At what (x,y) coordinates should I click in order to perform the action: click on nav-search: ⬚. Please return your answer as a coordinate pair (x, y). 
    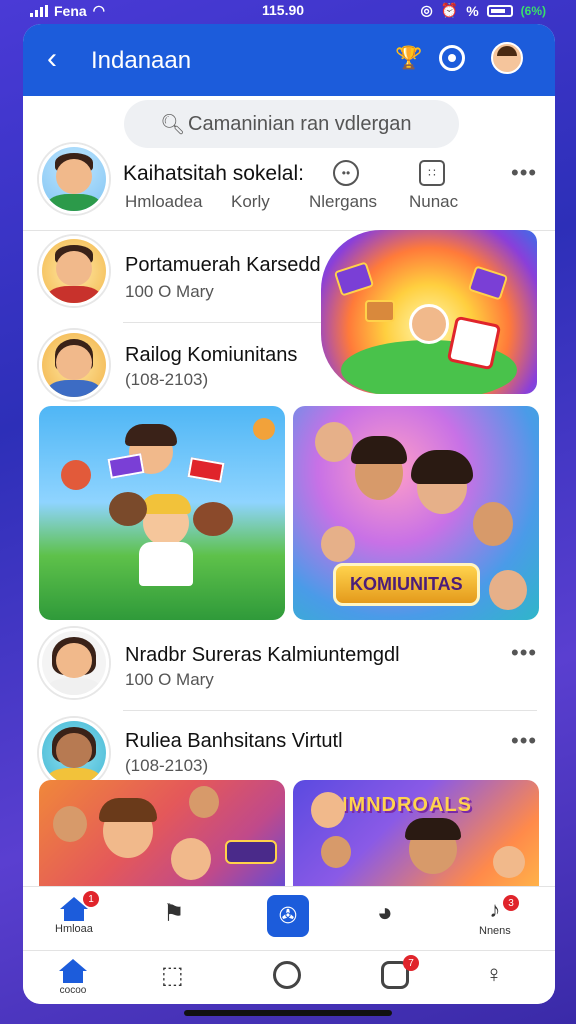
    Looking at the image, I should click on (172, 975).